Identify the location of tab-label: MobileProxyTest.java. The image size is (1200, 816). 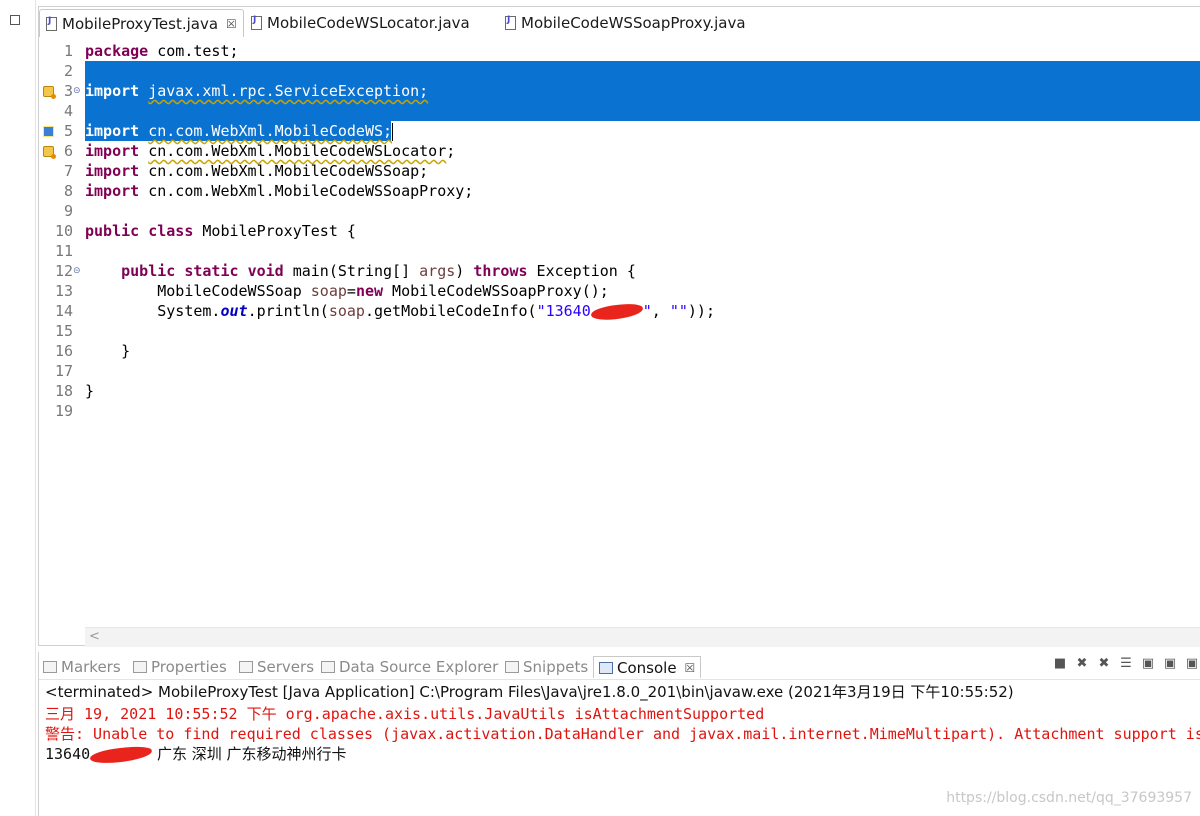
(140, 23).